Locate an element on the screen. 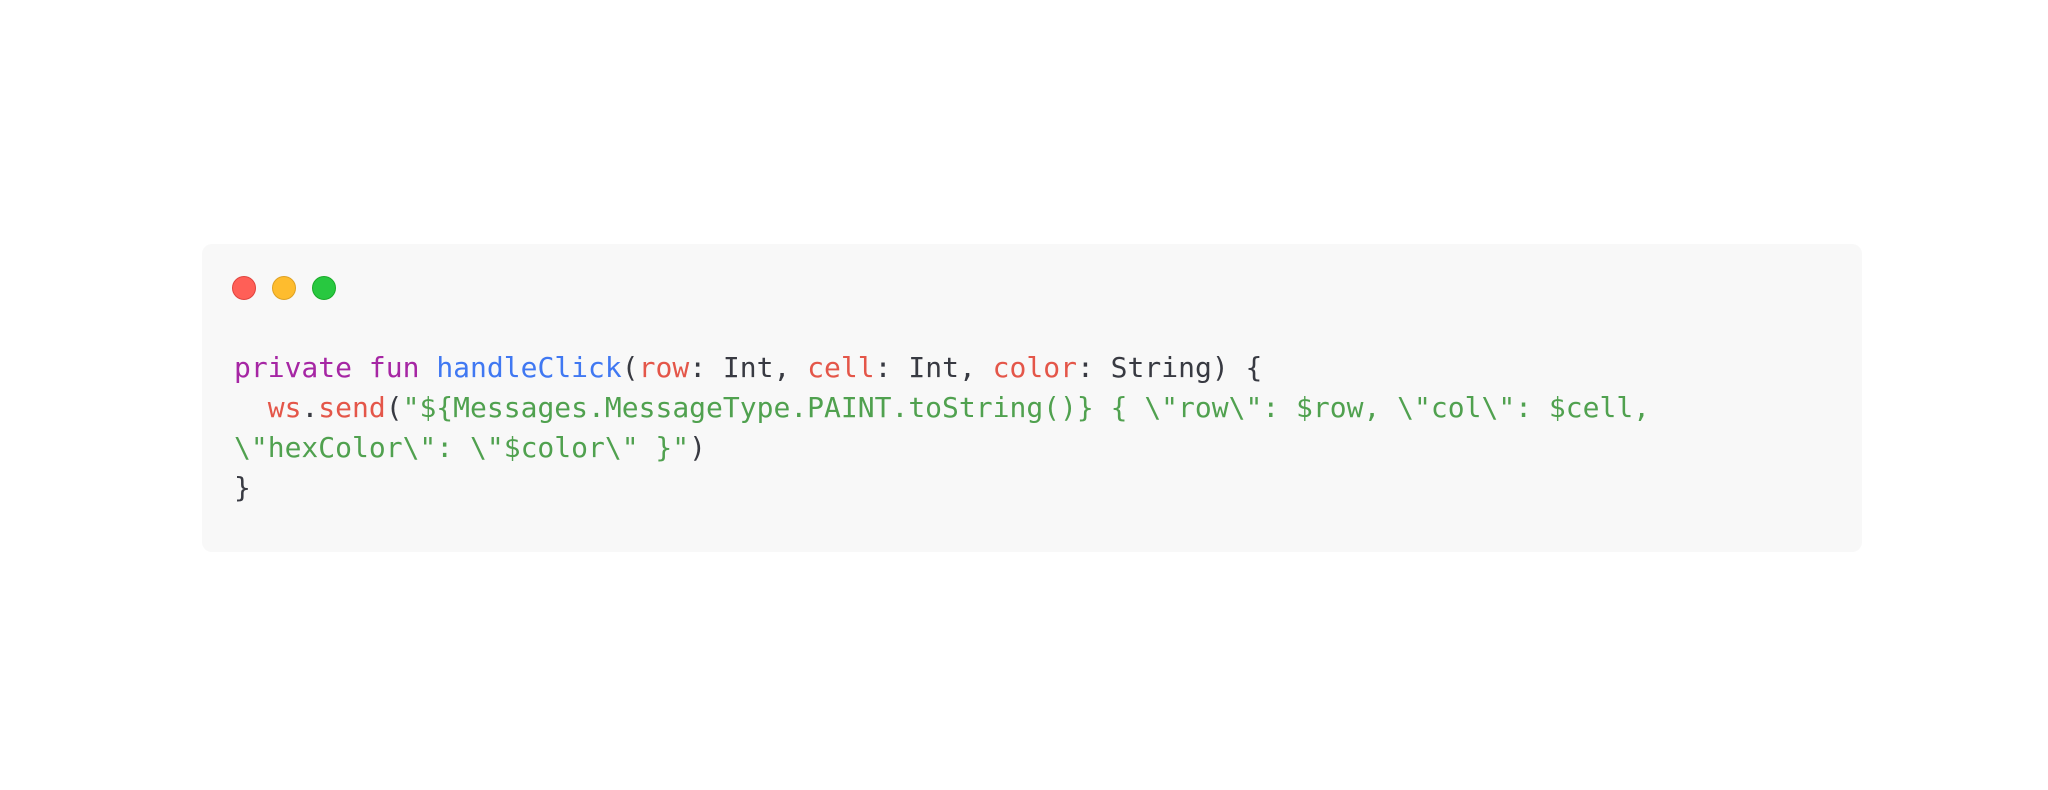  close-paren: ) is located at coordinates (698, 447).